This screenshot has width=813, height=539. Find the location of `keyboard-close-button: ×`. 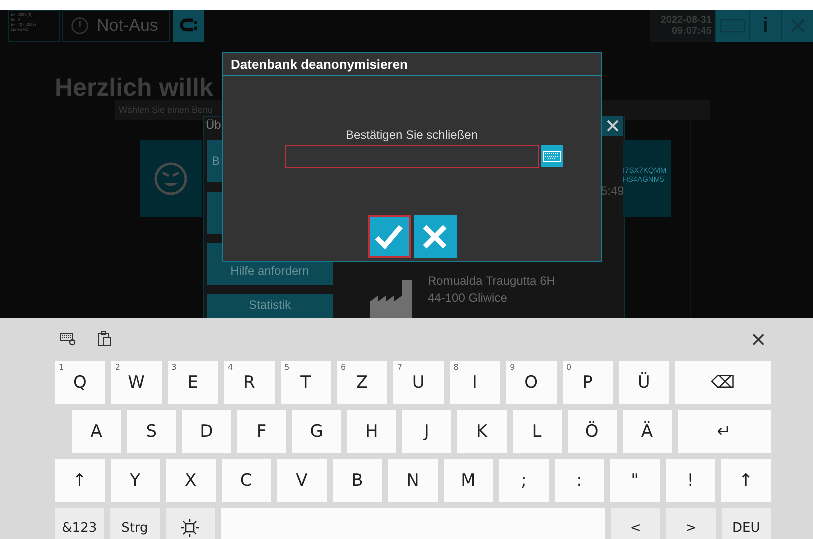

keyboard-close-button: × is located at coordinates (758, 338).